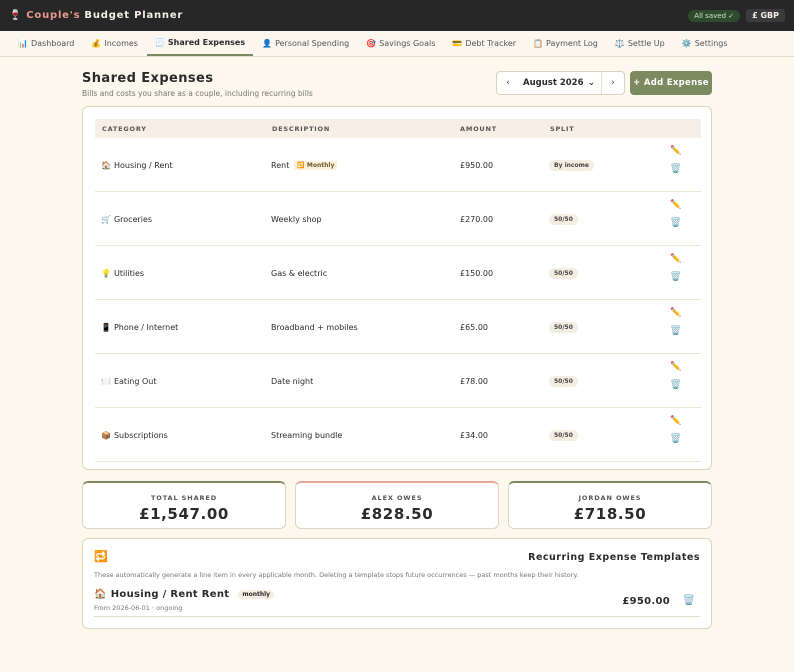 Image resolution: width=794 pixels, height=672 pixels. Describe the element at coordinates (314, 327) in the screenshot. I see `row-description: Broadband + mobiles` at that location.